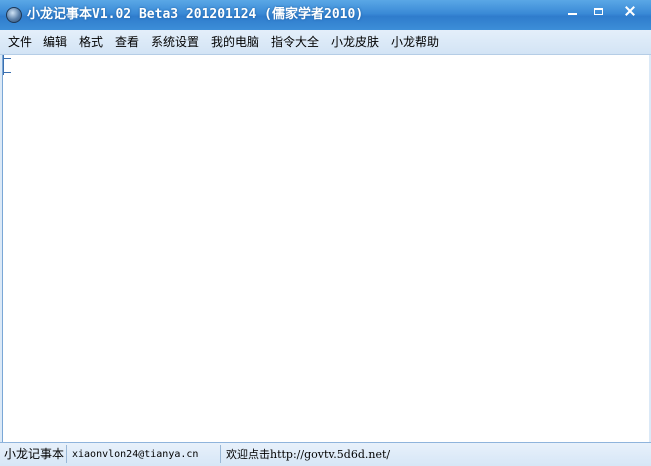  What do you see at coordinates (195, 14) in the screenshot?
I see `window-title: 小龙记事本V1.02 Beta3 201201124 (儒家学者2010)` at bounding box center [195, 14].